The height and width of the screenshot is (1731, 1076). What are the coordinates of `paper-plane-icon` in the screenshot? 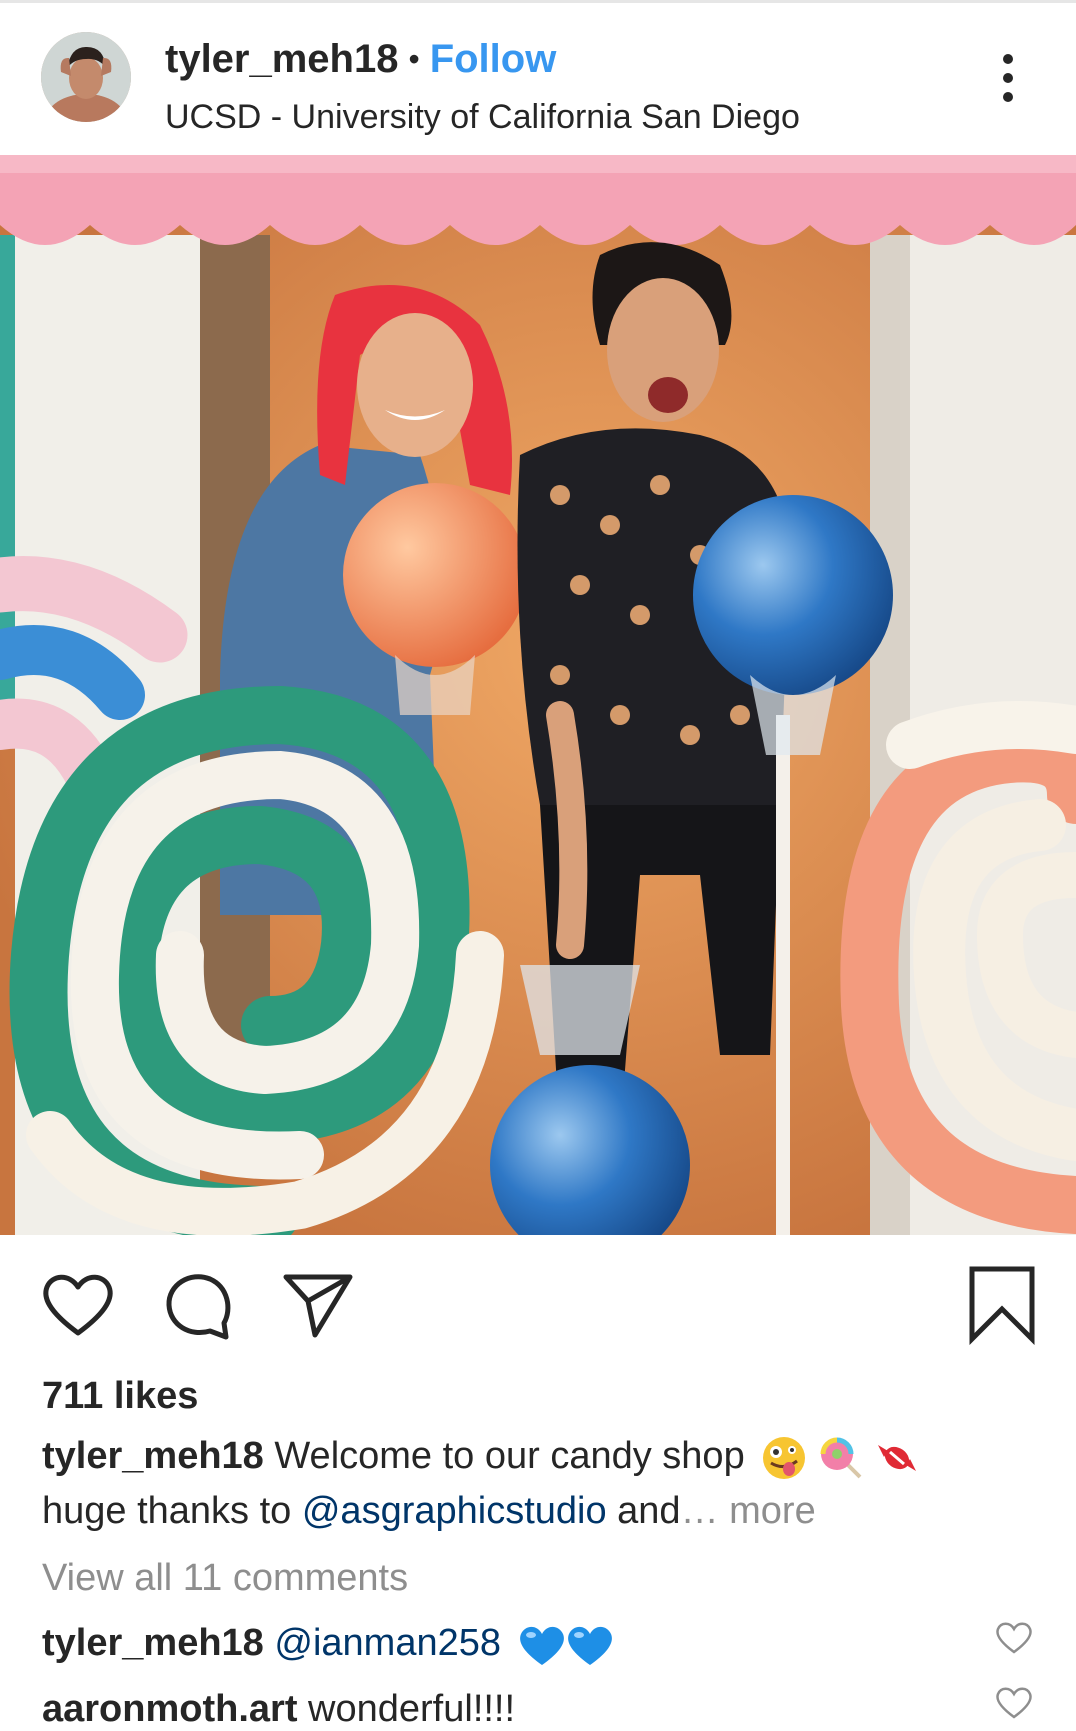 It's located at (318, 1305).